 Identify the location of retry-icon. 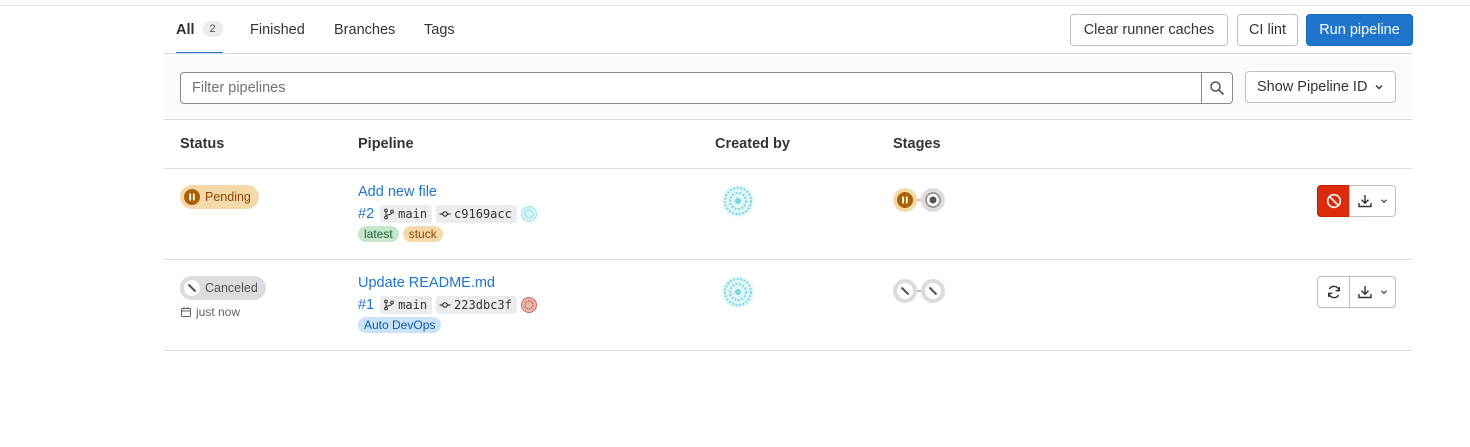
(1333, 292).